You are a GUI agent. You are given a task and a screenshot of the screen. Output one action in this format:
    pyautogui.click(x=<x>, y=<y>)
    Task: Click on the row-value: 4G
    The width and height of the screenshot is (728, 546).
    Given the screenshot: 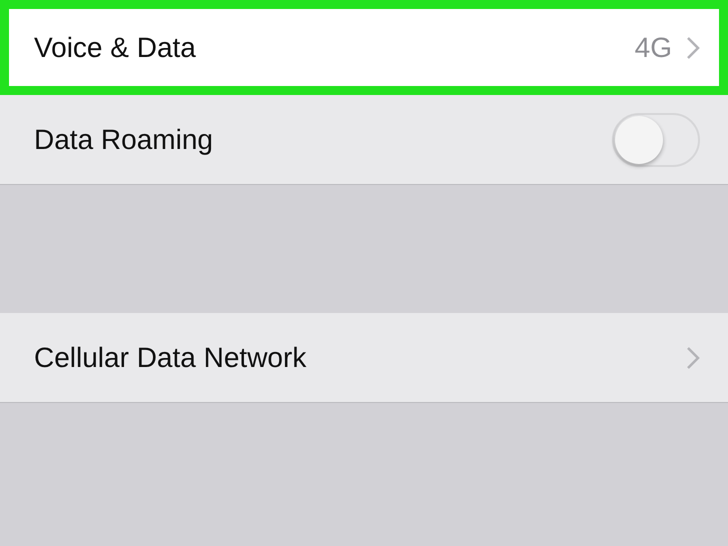 What is the action you would take?
    pyautogui.click(x=653, y=48)
    